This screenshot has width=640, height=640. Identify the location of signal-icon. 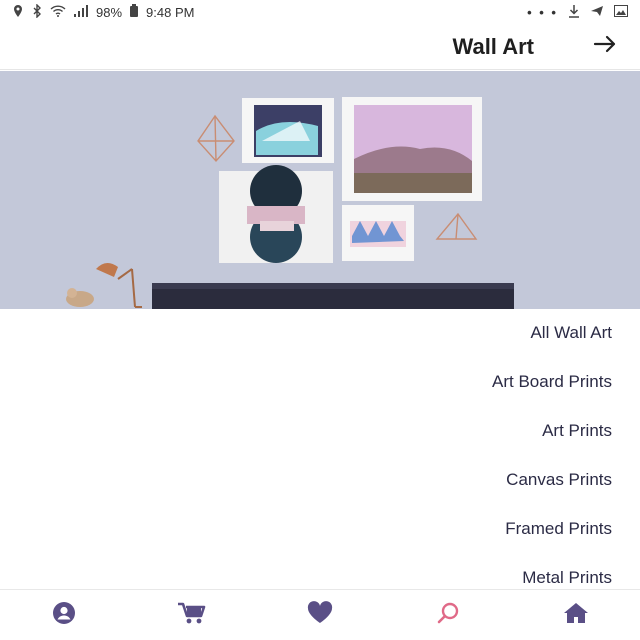
(81, 12).